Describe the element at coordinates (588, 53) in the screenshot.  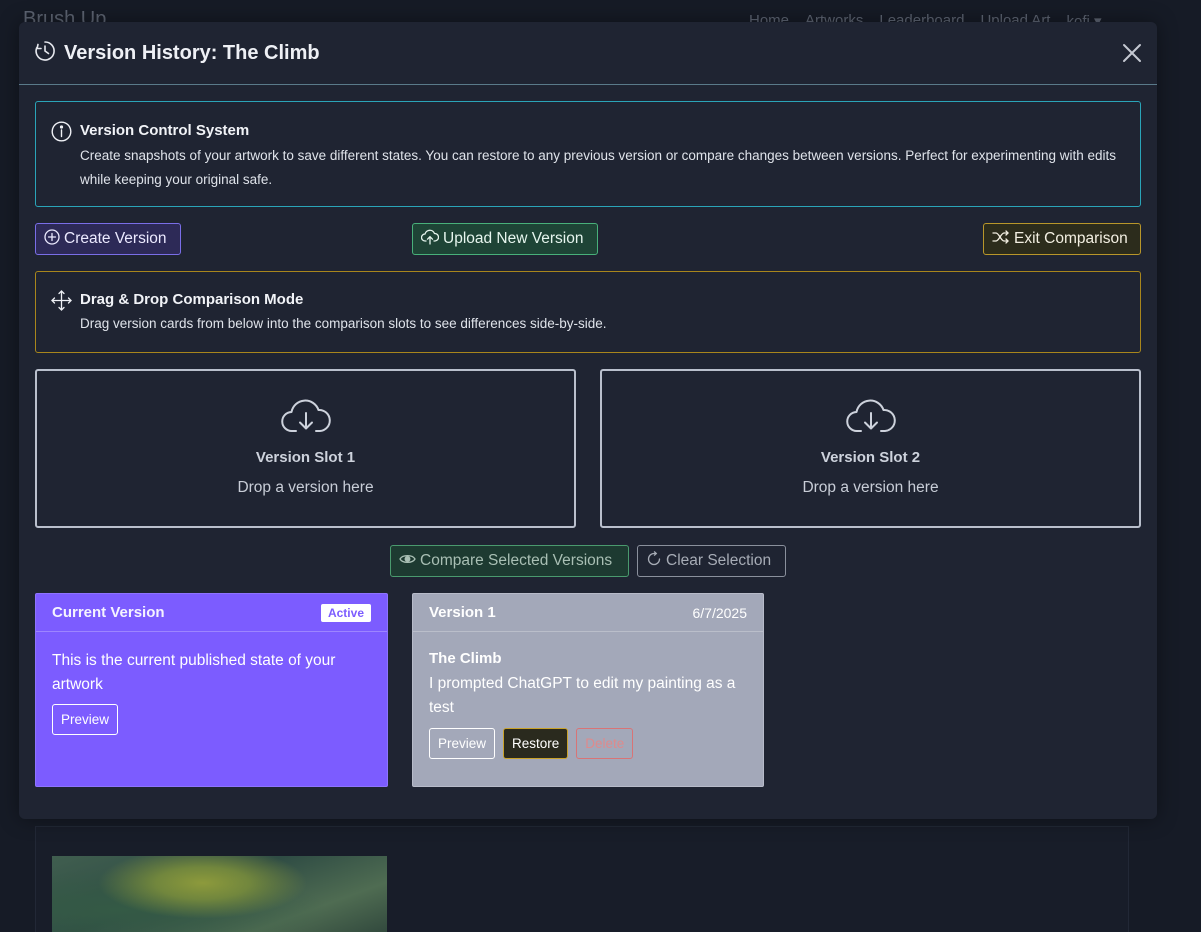
I see `modal-header: Version History: The Climb` at that location.